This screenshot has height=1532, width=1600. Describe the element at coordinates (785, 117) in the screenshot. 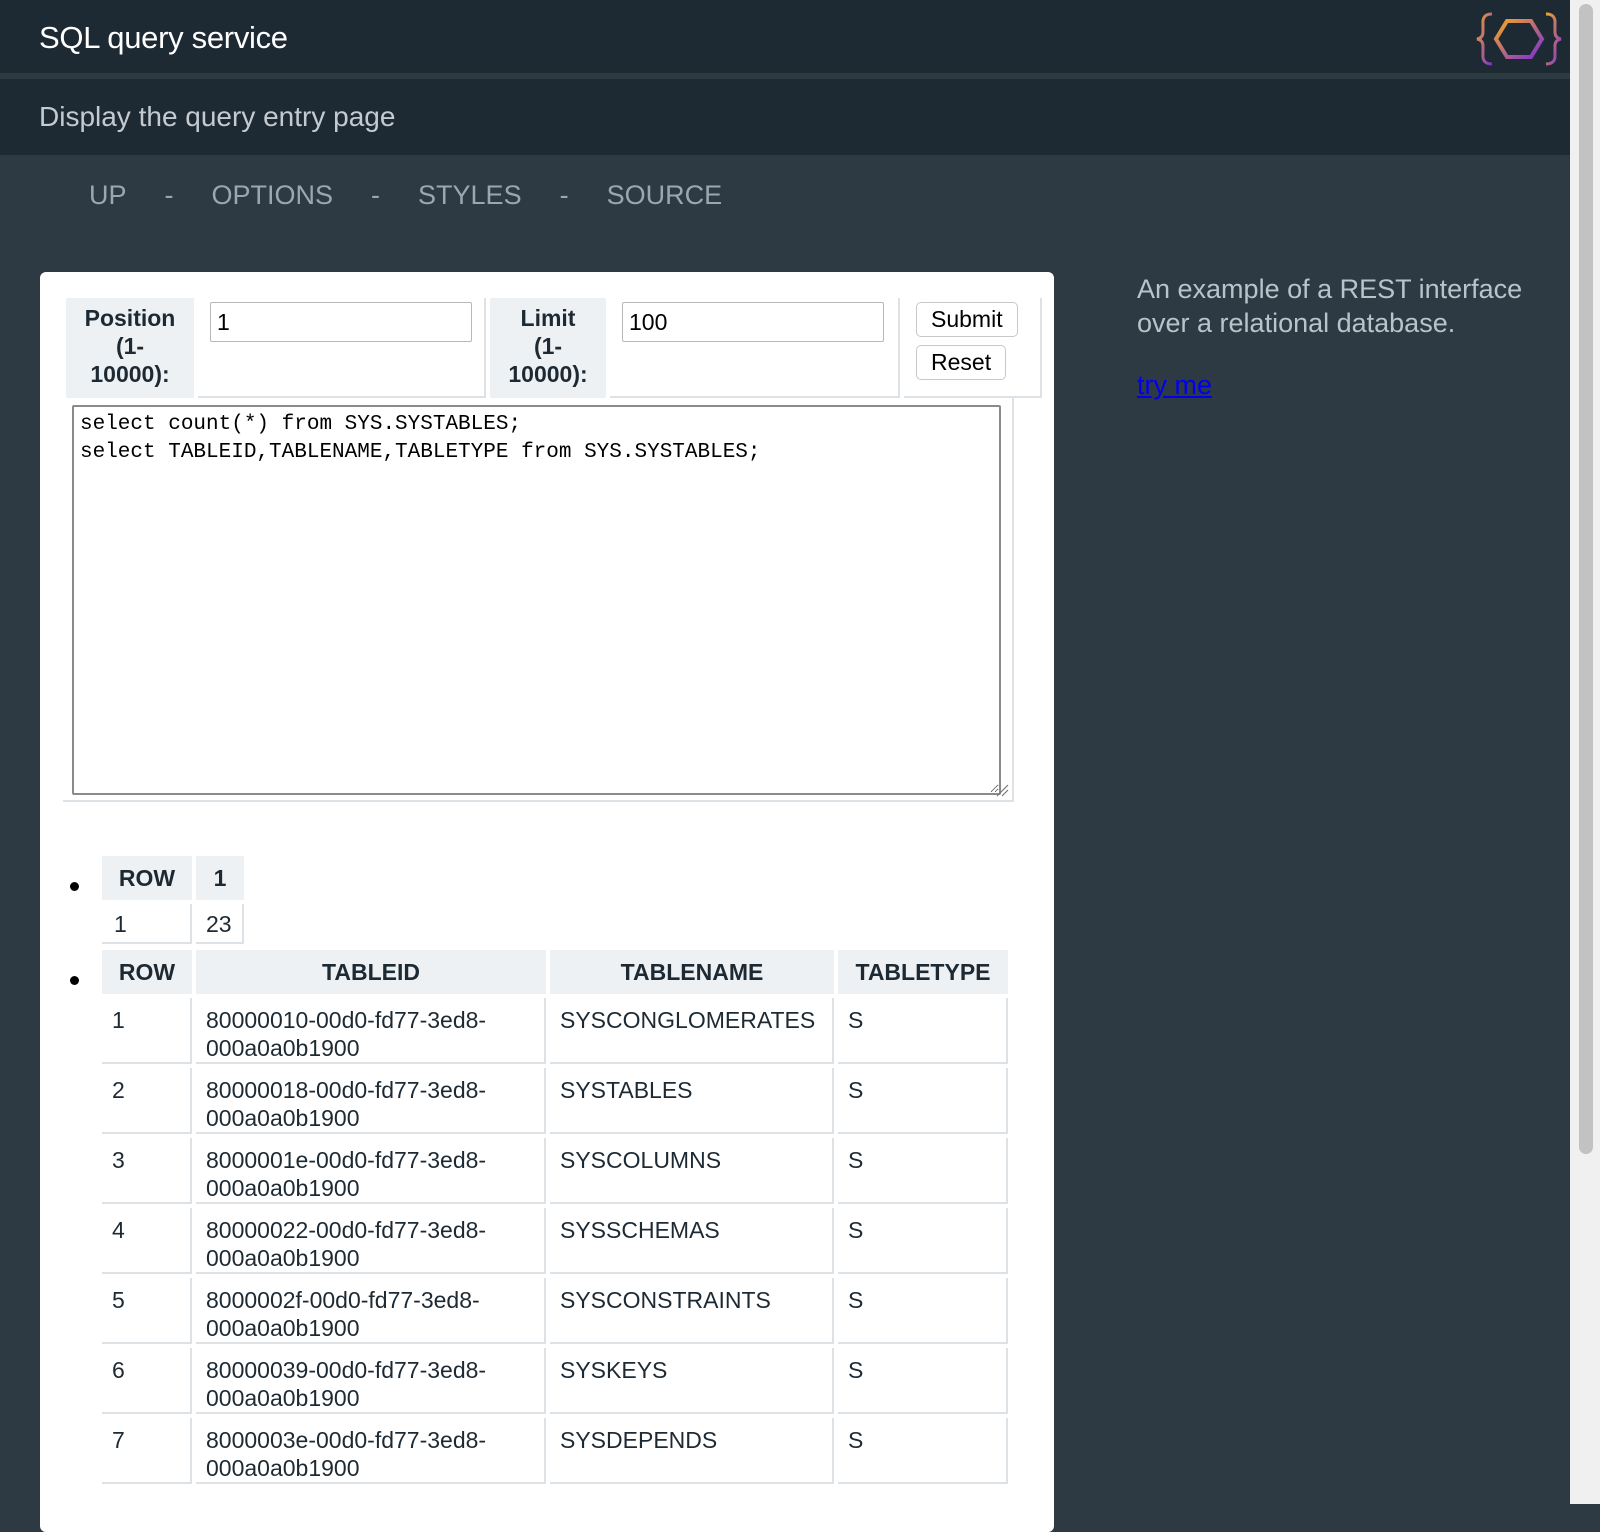

I see `subheader: Display the query entry page` at that location.